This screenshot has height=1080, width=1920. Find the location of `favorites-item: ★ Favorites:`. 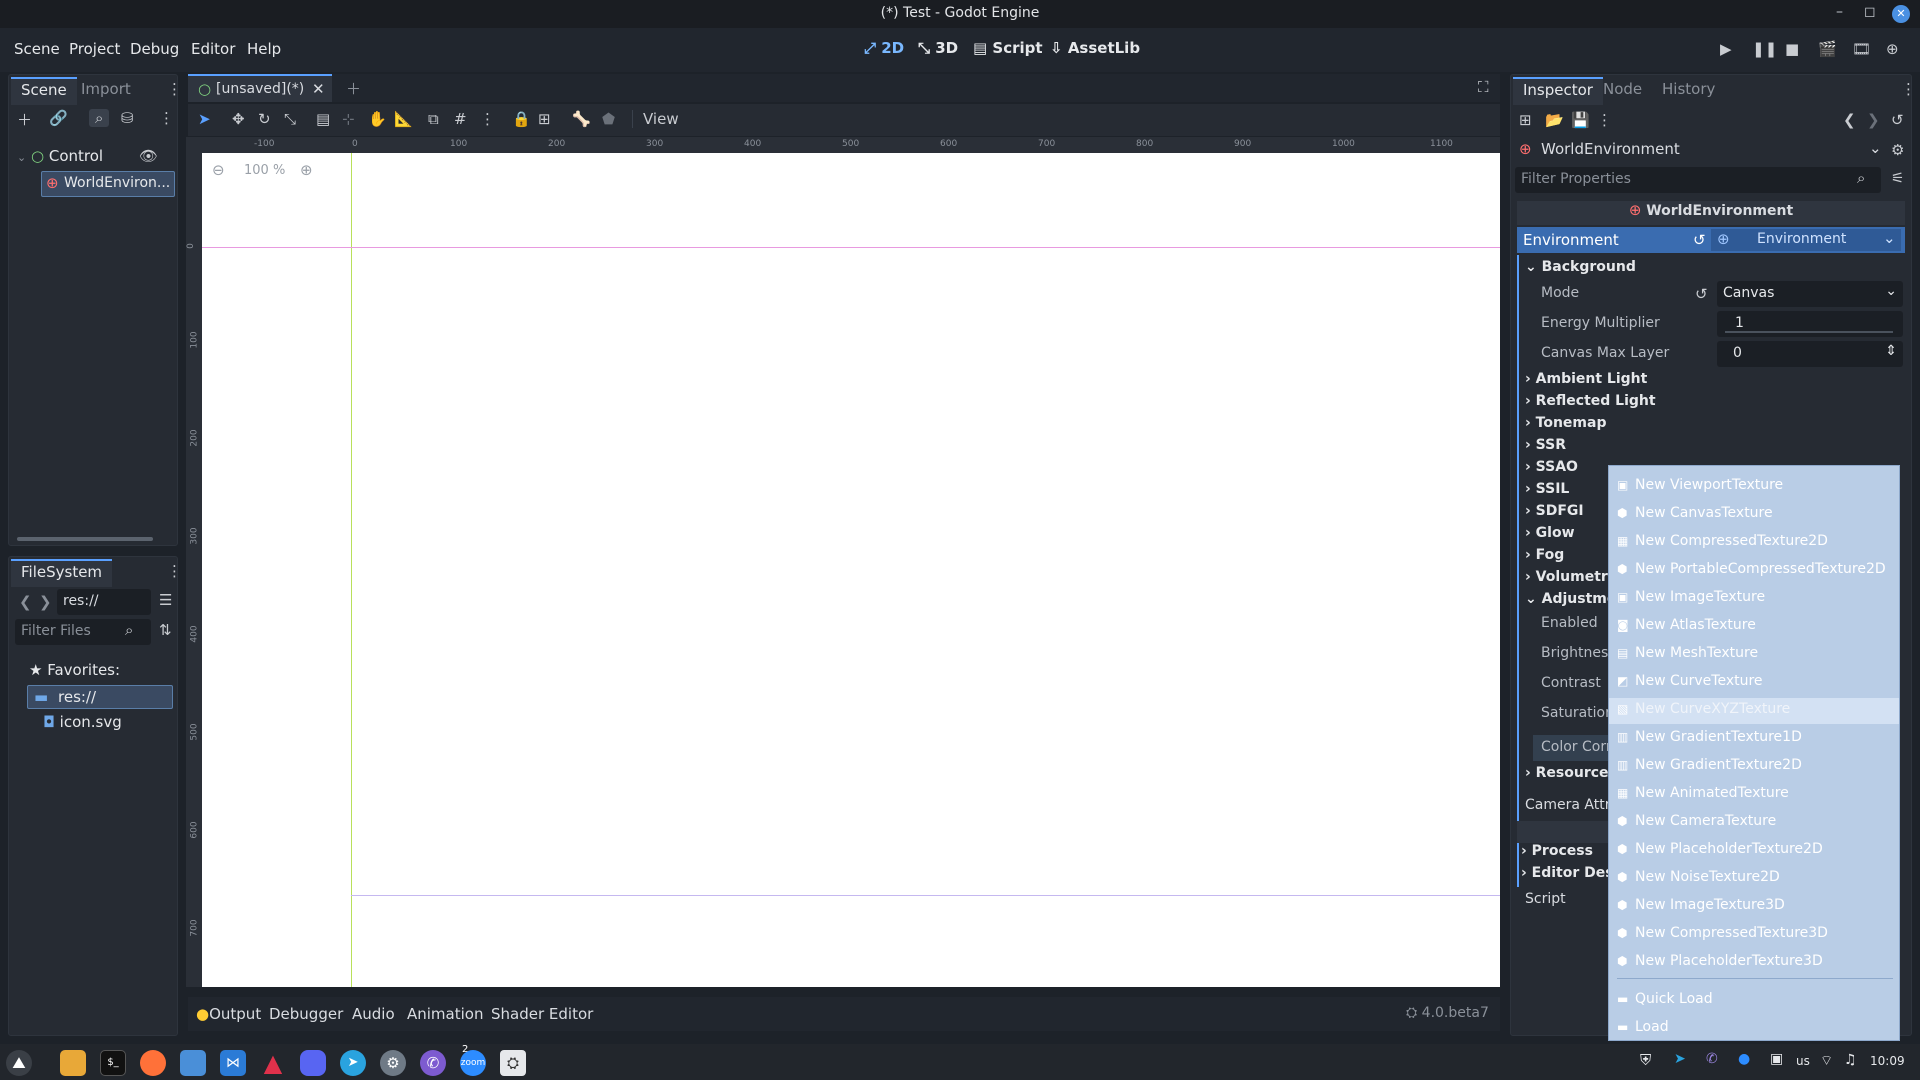

favorites-item: ★ Favorites: is located at coordinates (74, 670).